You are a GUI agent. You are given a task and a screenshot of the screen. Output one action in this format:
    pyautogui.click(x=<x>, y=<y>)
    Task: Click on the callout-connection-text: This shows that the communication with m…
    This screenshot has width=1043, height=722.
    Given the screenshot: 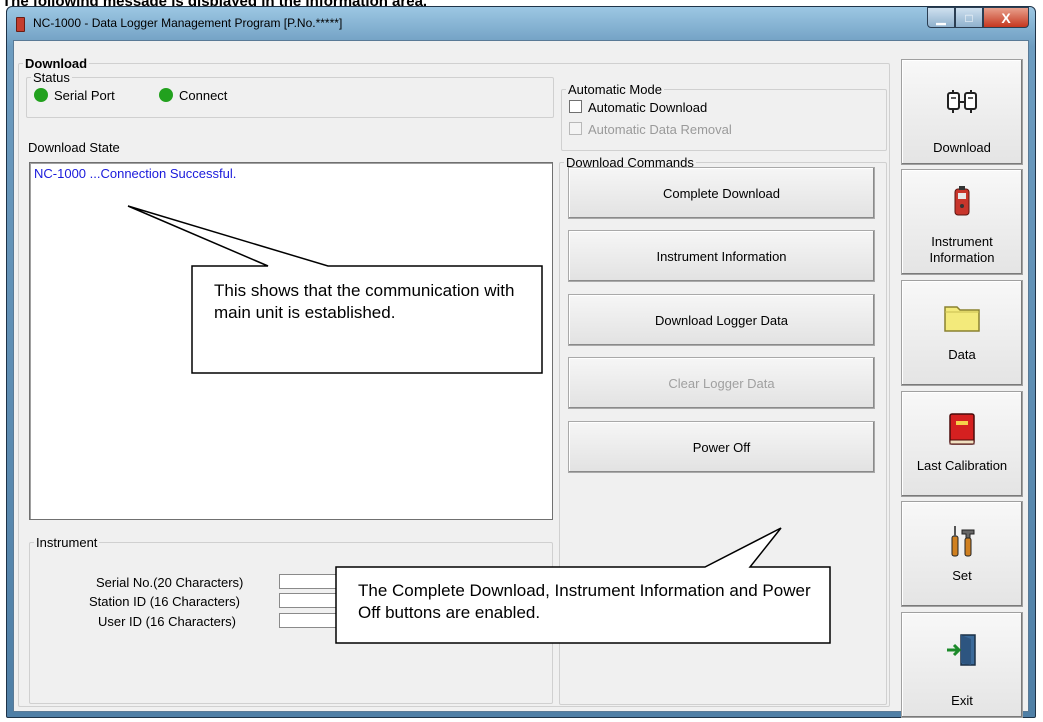 What is the action you would take?
    pyautogui.click(x=364, y=301)
    